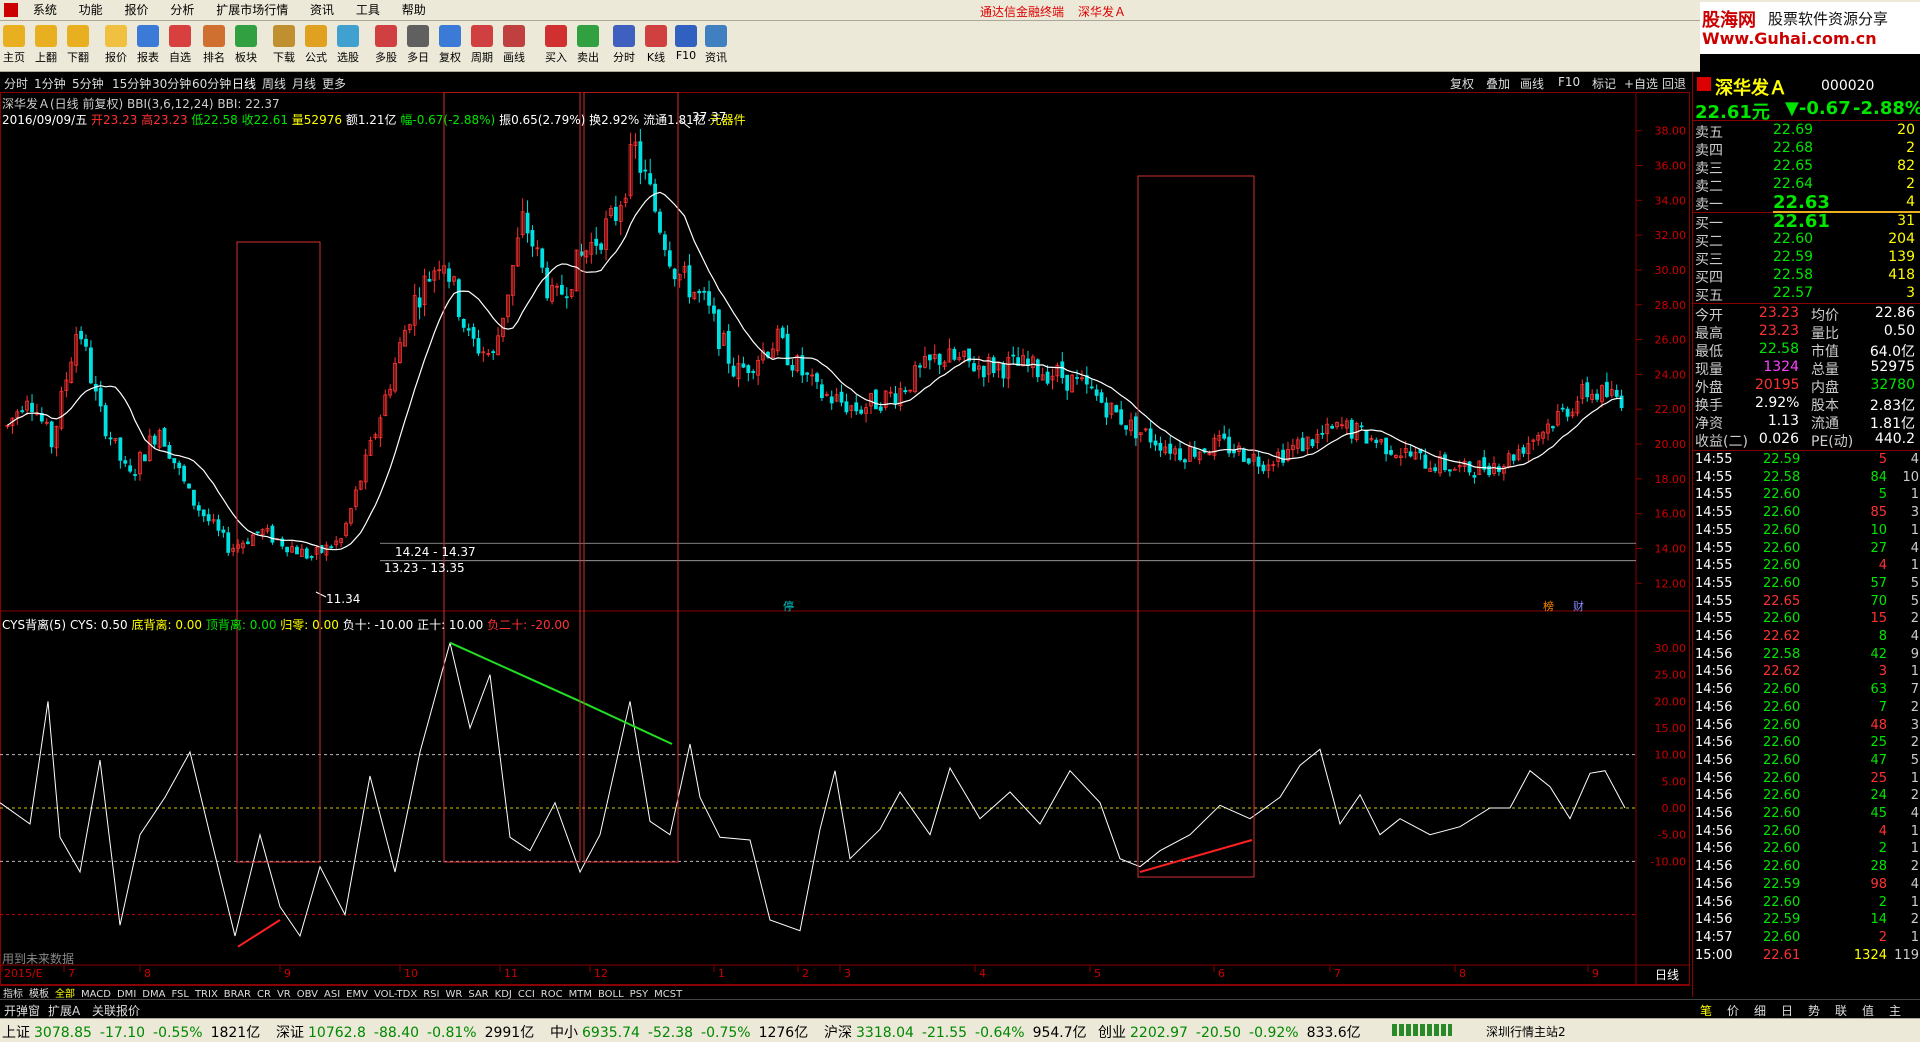 The height and width of the screenshot is (1042, 1920). I want to click on panel-tab-3: 日, so click(1787, 1010).